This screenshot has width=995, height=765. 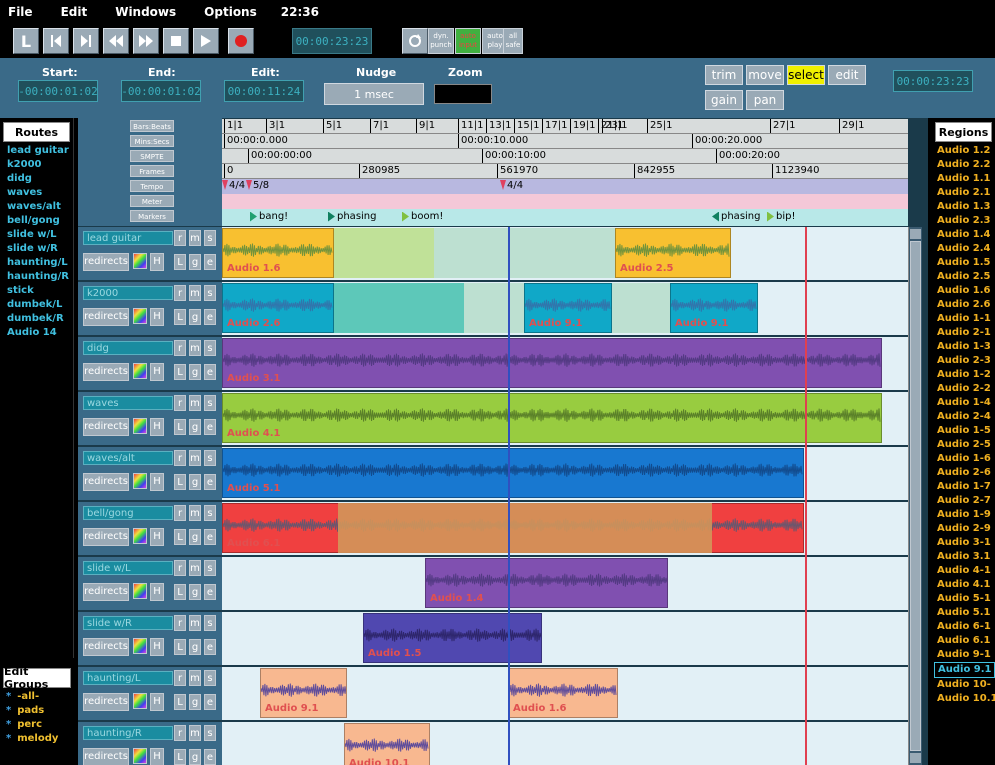 I want to click on track-name-field: slide w/L, so click(x=128, y=568).